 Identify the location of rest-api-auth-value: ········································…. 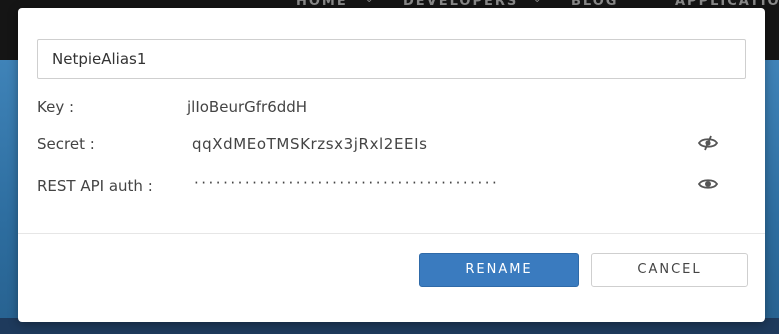
(347, 183).